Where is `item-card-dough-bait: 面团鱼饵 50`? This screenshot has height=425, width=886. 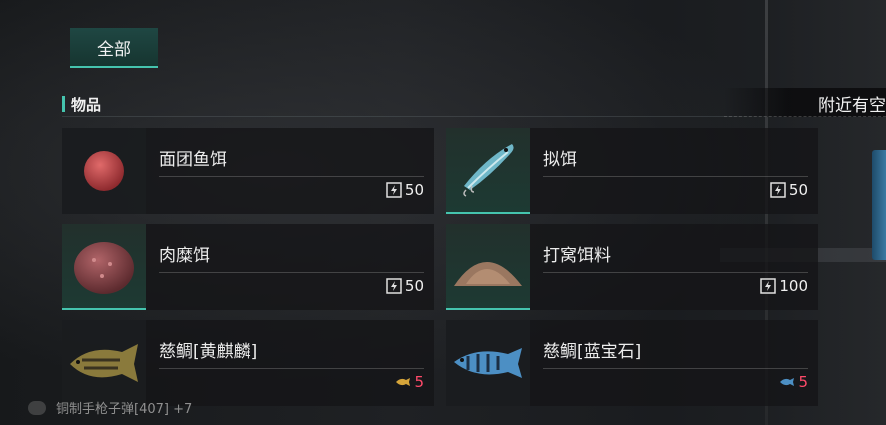 item-card-dough-bait: 面团鱼饵 50 is located at coordinates (248, 171).